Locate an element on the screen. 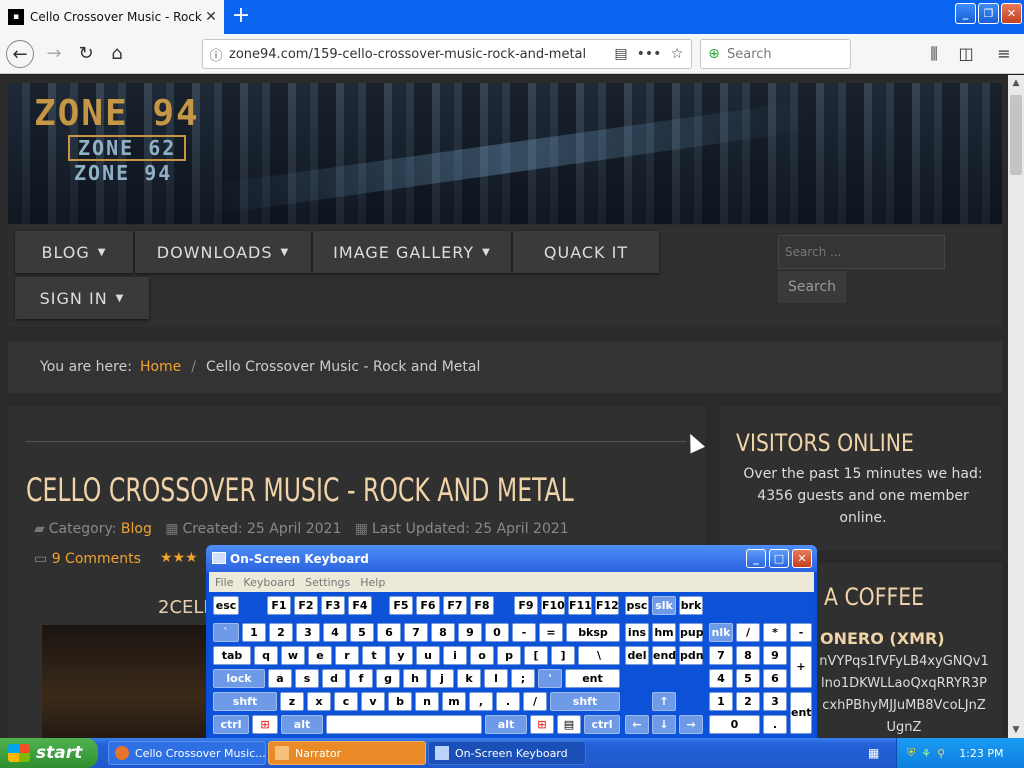 This screenshot has height=768, width=1024. key-5: 5 is located at coordinates (362, 632).